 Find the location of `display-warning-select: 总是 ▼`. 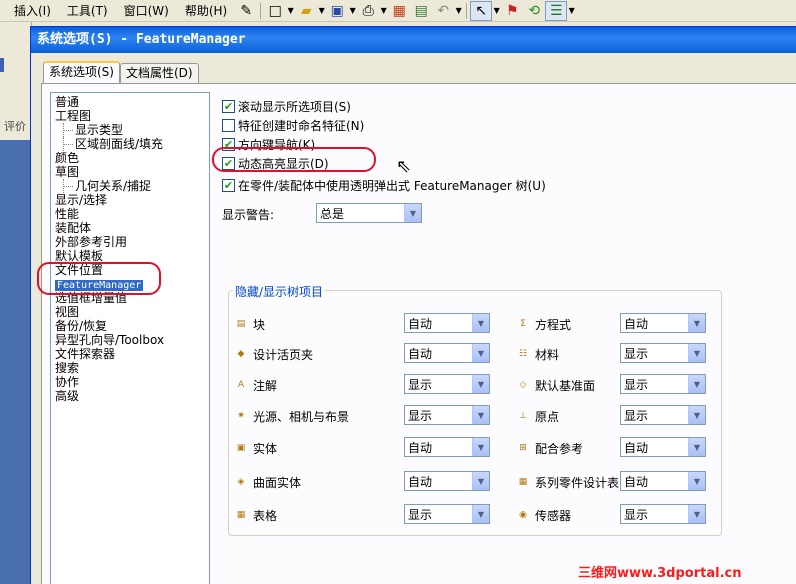

display-warning-select: 总是 ▼ is located at coordinates (369, 213).